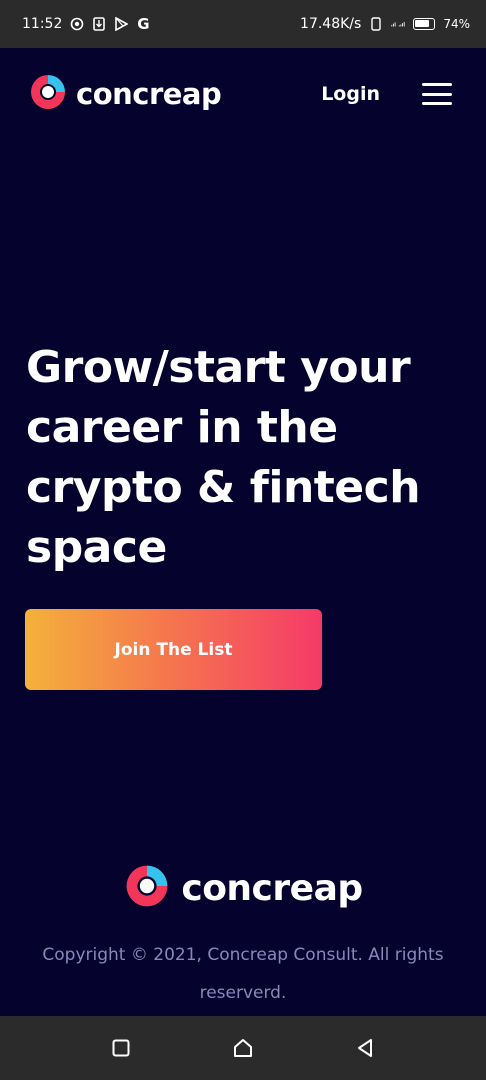 The height and width of the screenshot is (1080, 486). What do you see at coordinates (331, 24) in the screenshot?
I see `net-speed: 17.48K/s` at bounding box center [331, 24].